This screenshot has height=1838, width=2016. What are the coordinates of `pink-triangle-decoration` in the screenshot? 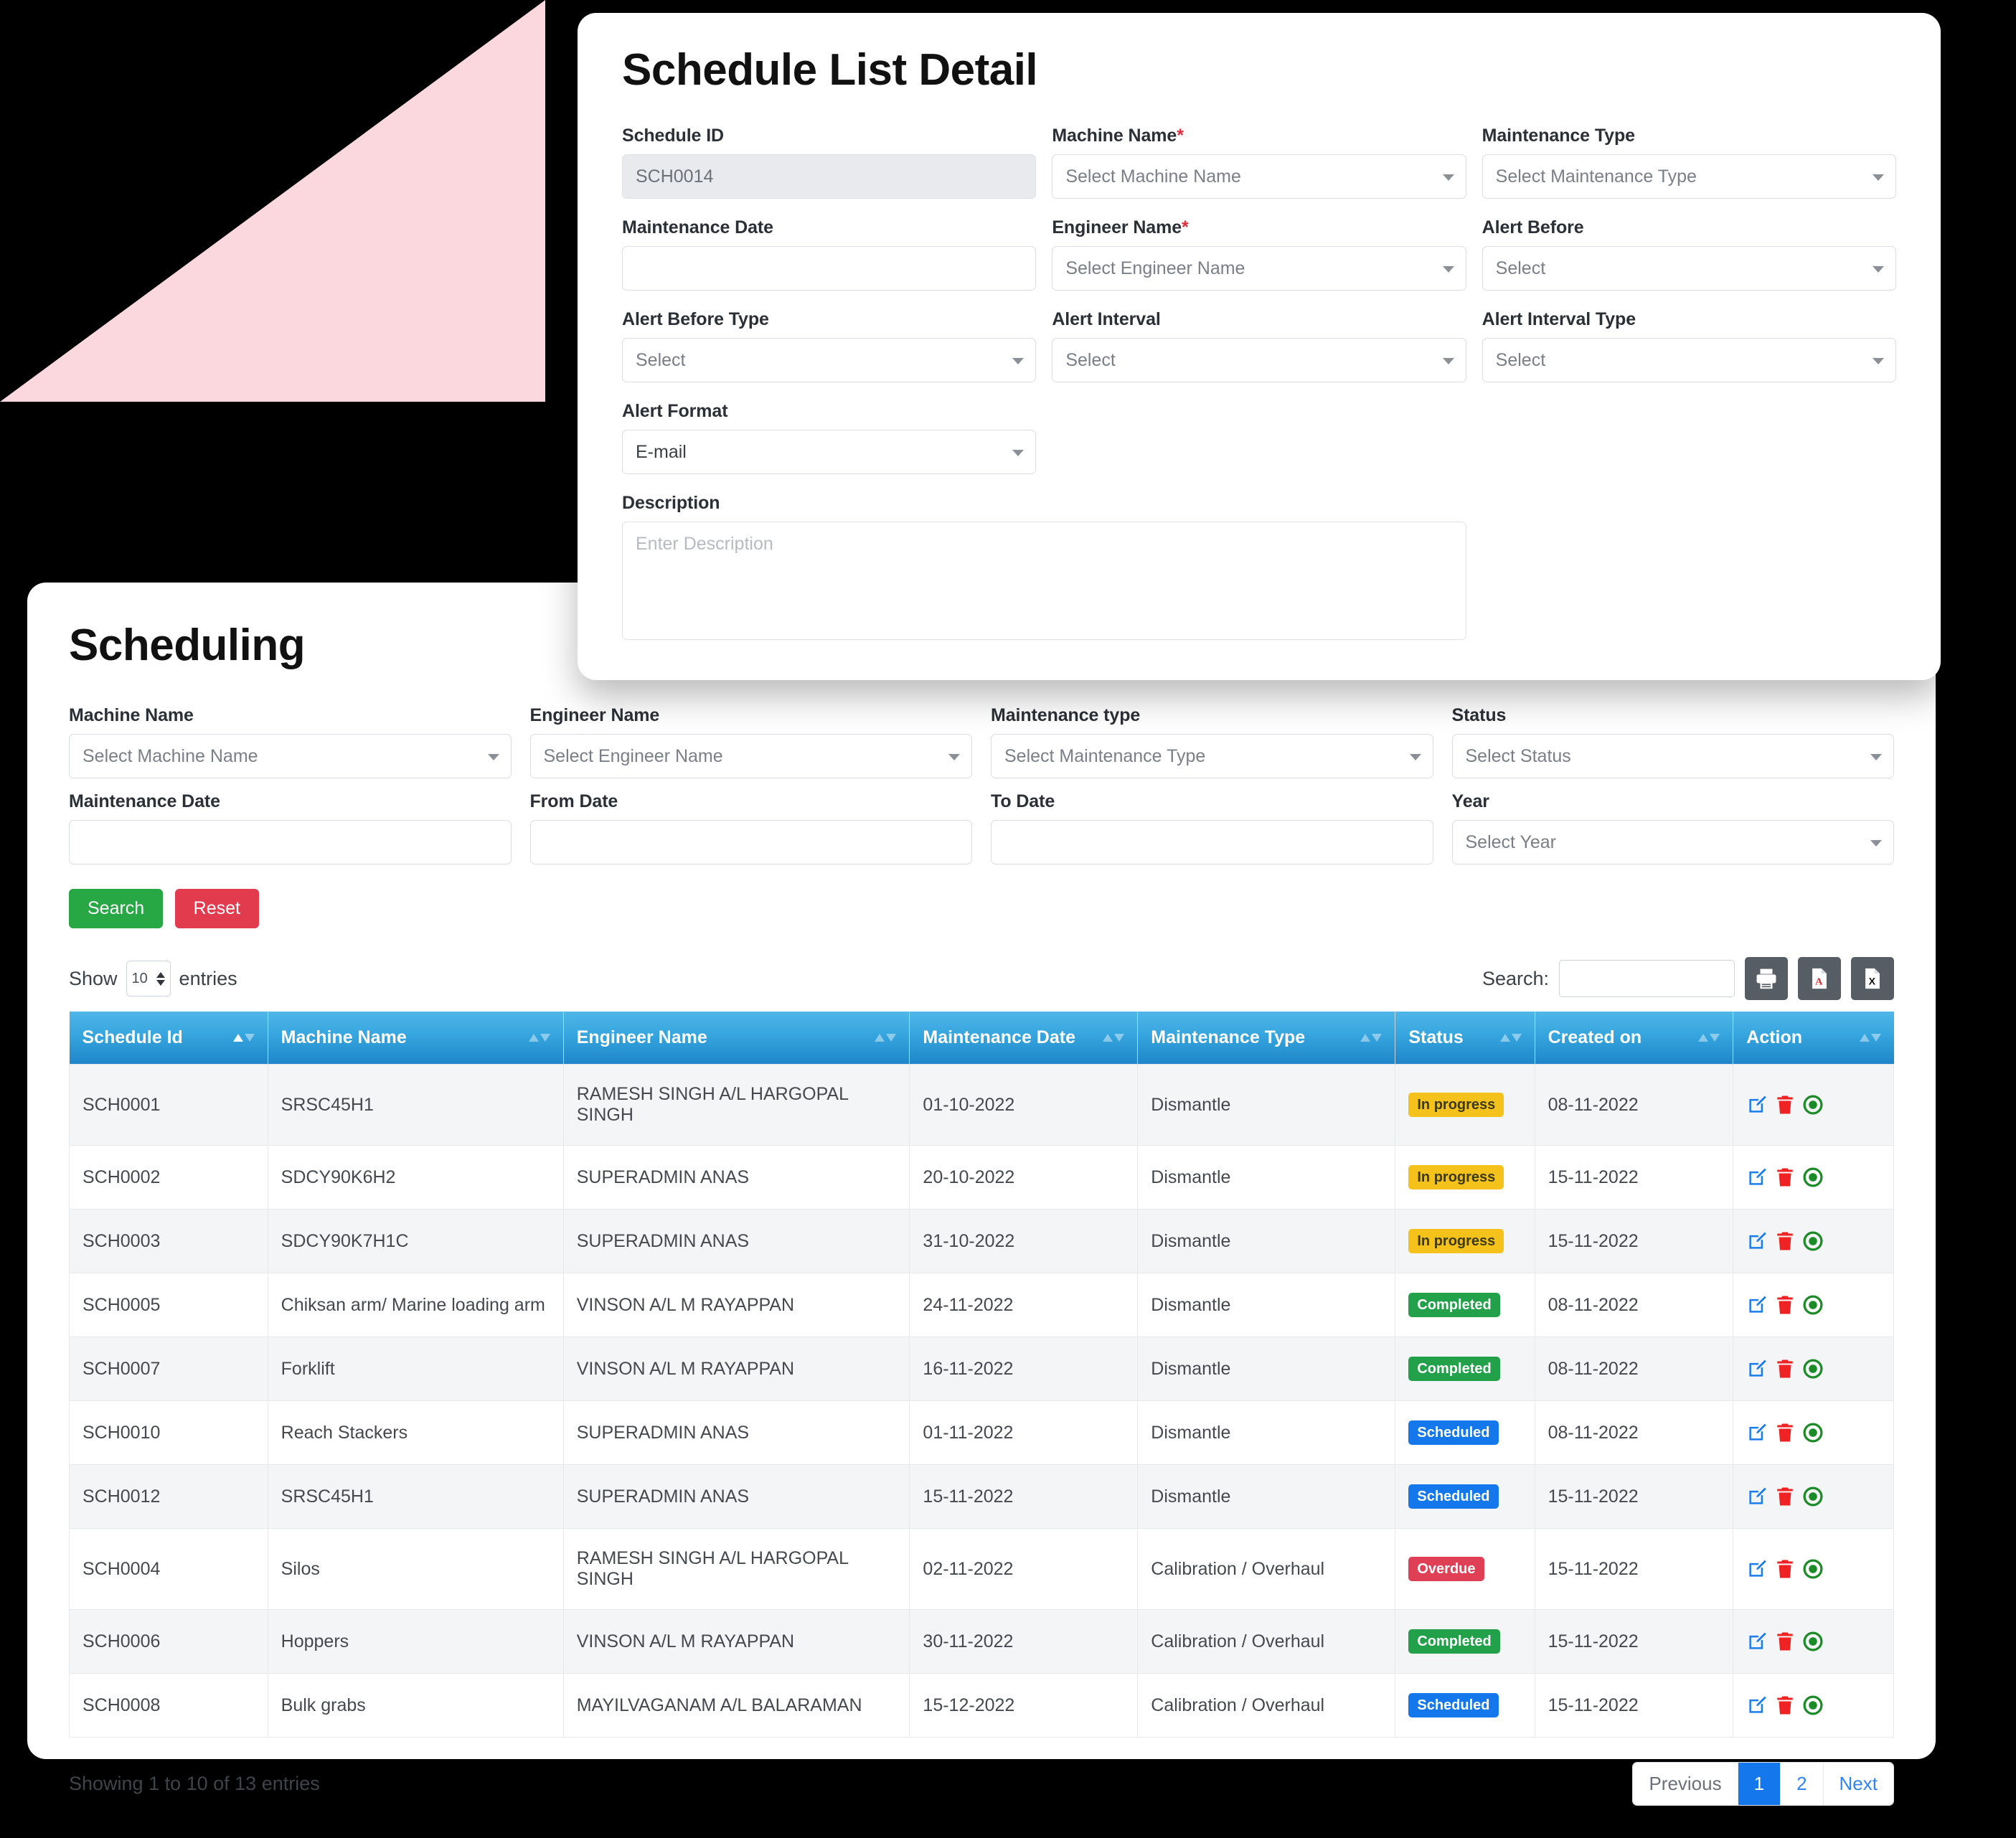 It's located at (272, 201).